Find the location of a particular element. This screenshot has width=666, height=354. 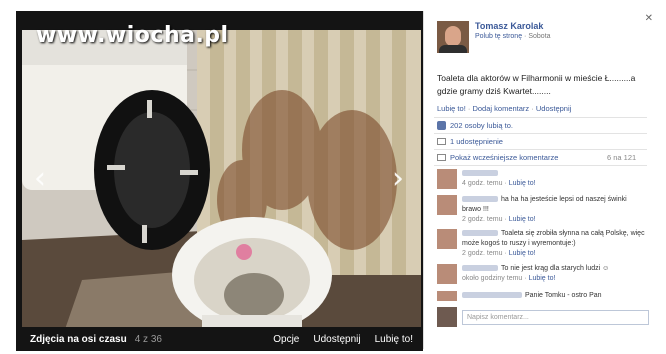

share-button: Udostępnij is located at coordinates (336, 339).